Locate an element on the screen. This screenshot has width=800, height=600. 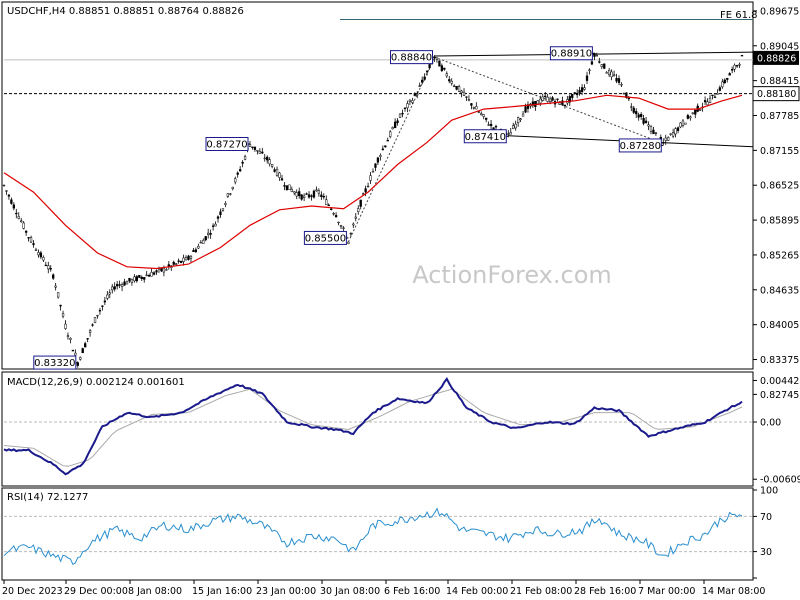
last-price-label: 0.88826 is located at coordinates (776, 58).